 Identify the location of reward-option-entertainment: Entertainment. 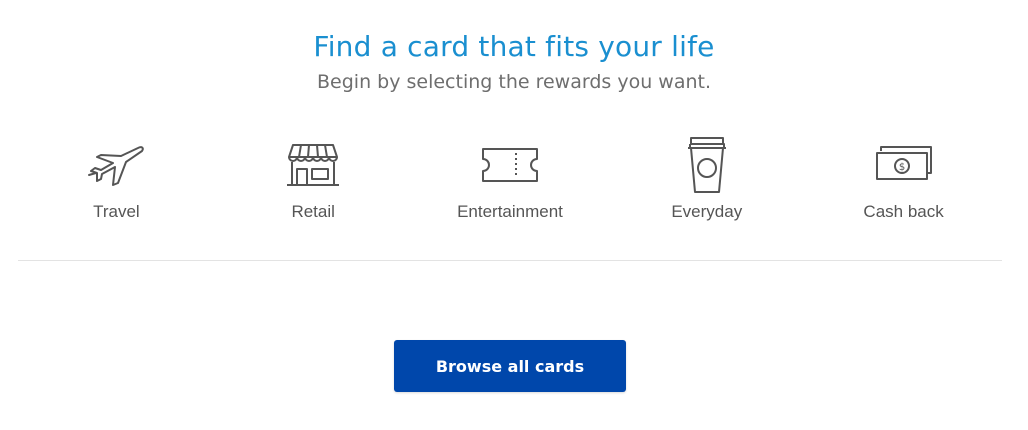
(510, 180).